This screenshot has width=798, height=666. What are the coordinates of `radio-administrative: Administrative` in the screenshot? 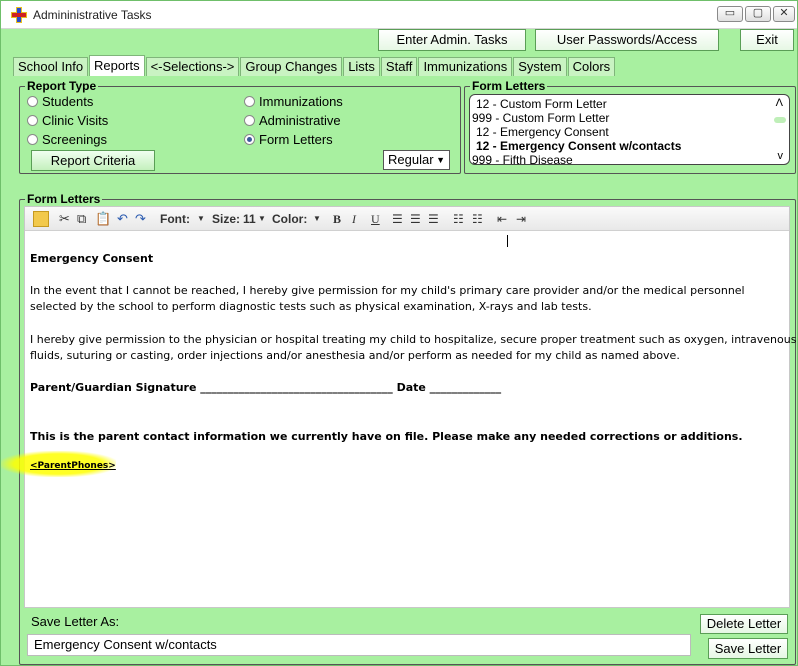 It's located at (292, 120).